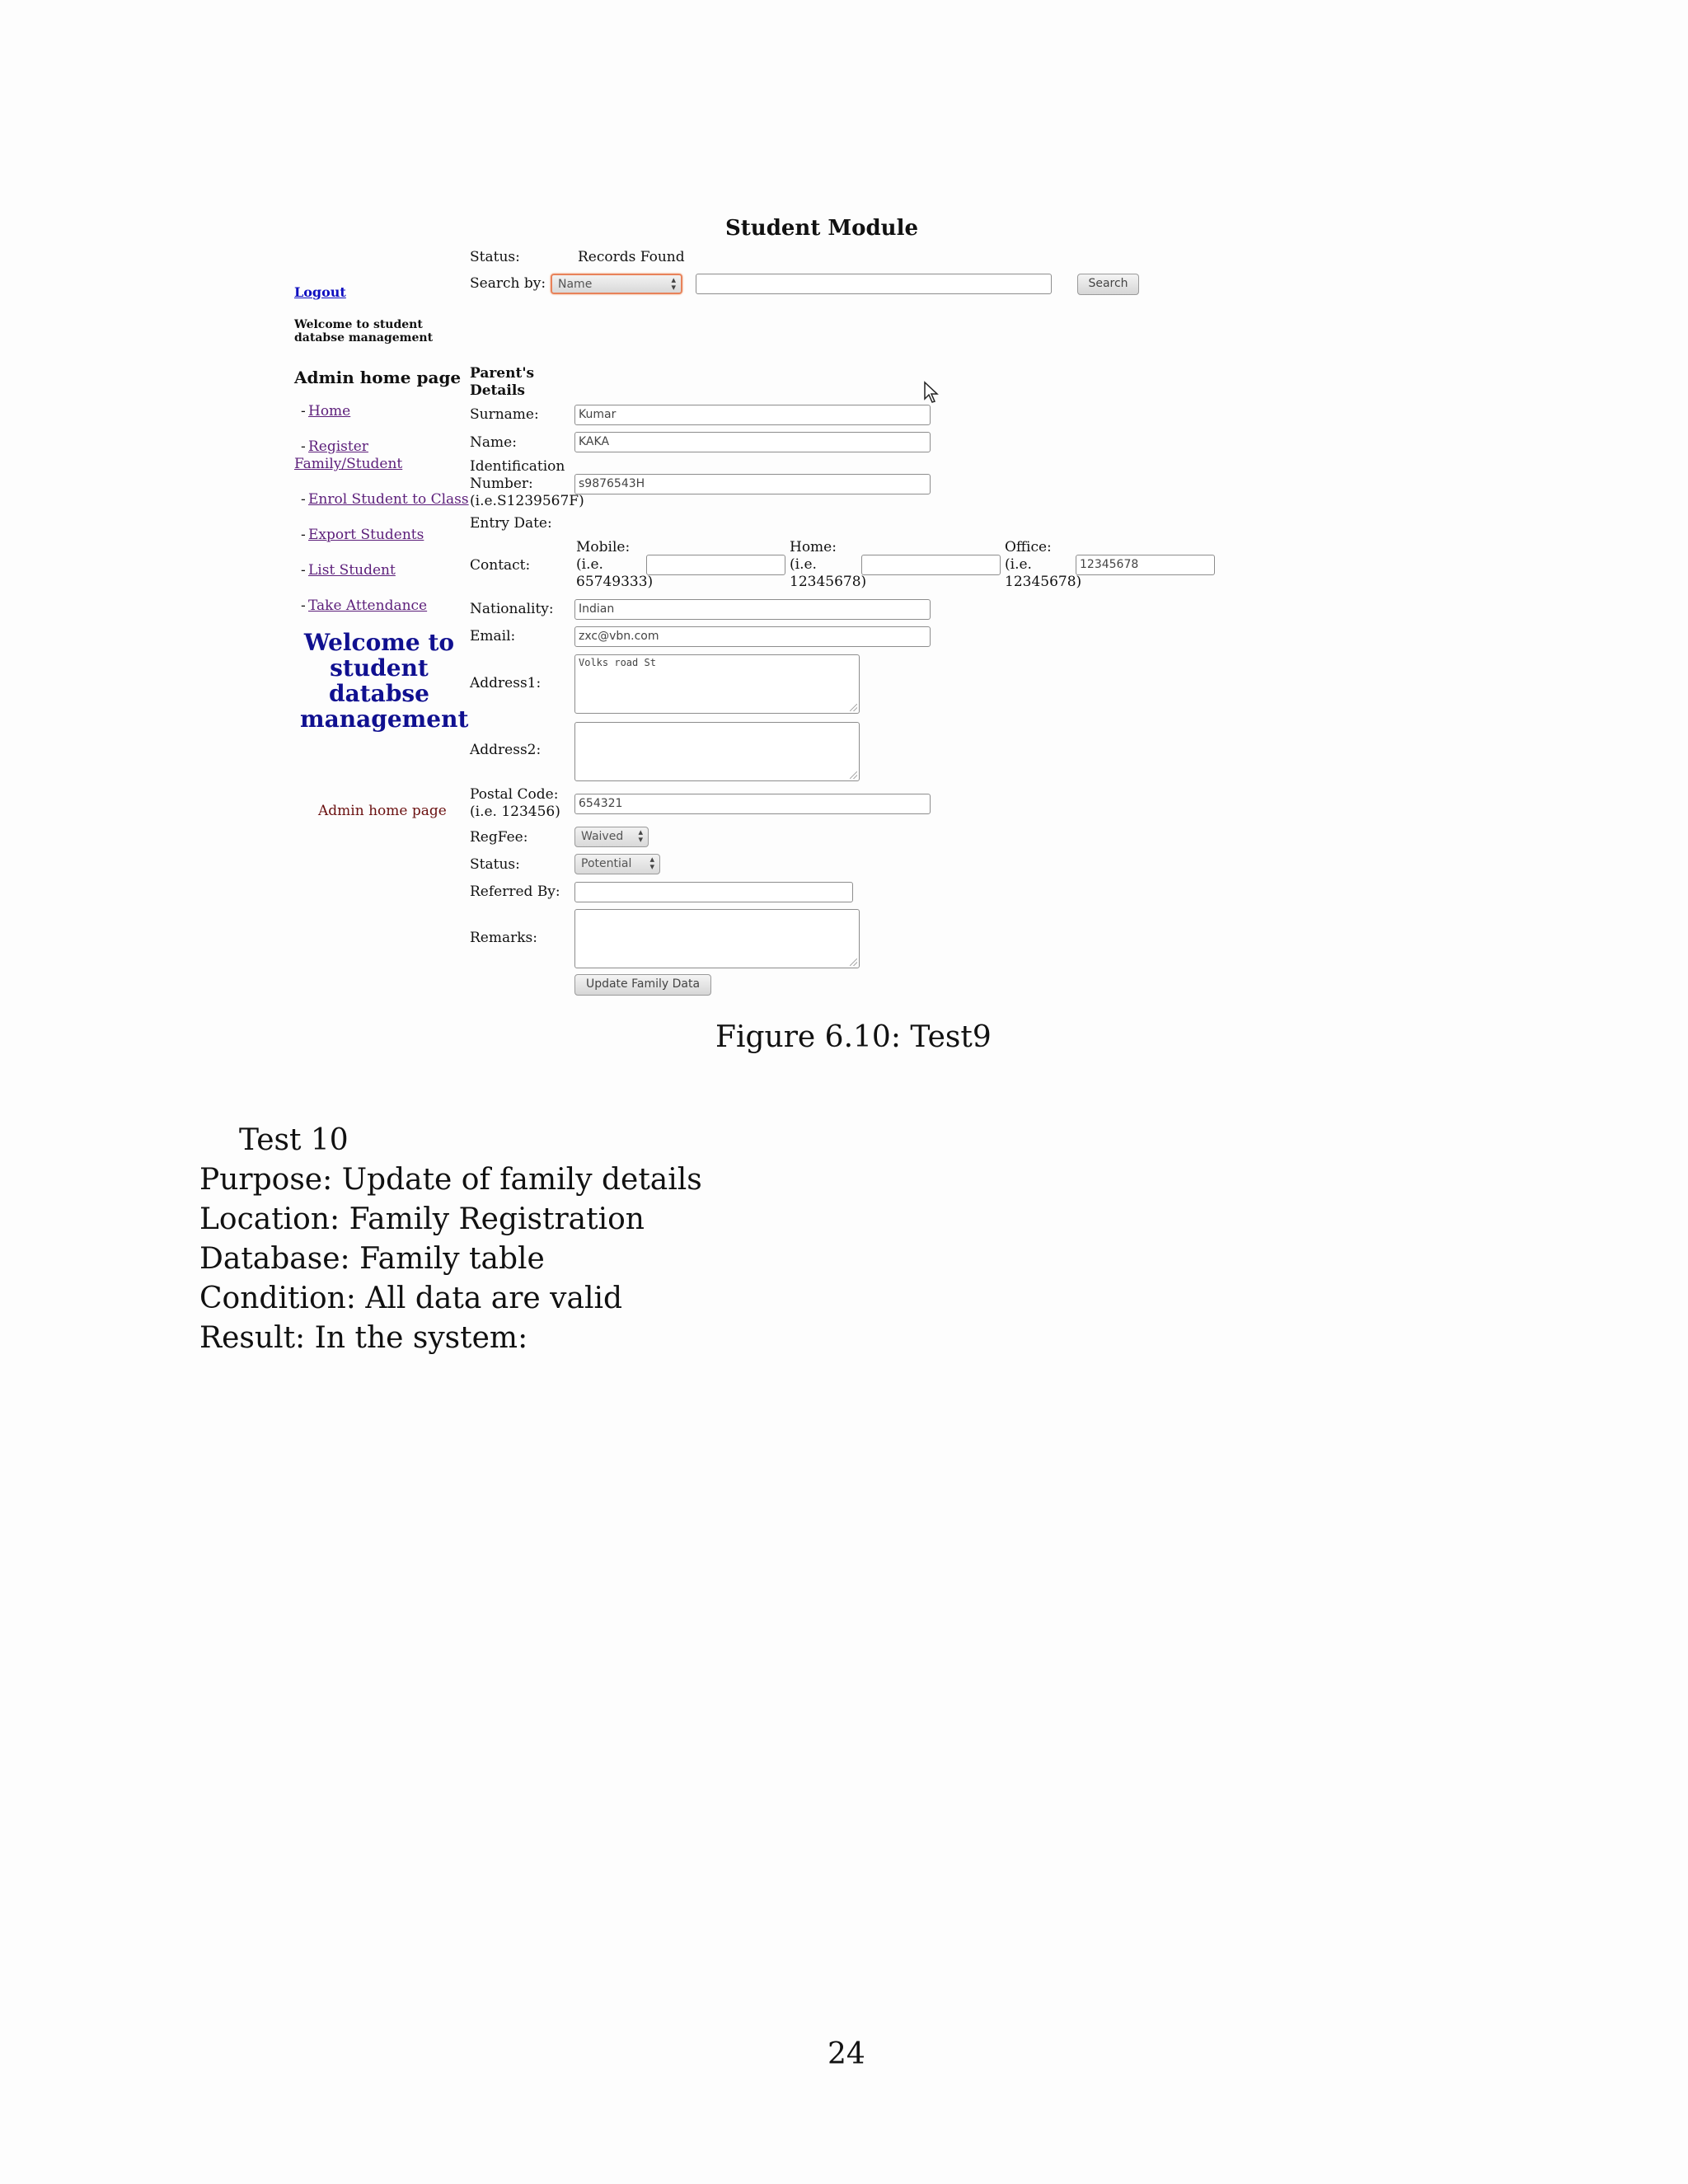 The width and height of the screenshot is (1688, 2184). I want to click on remarks-textarea, so click(717, 938).